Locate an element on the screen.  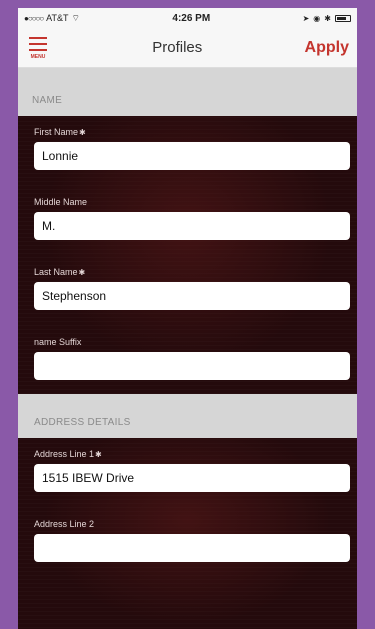
battery-icon is located at coordinates (342, 18).